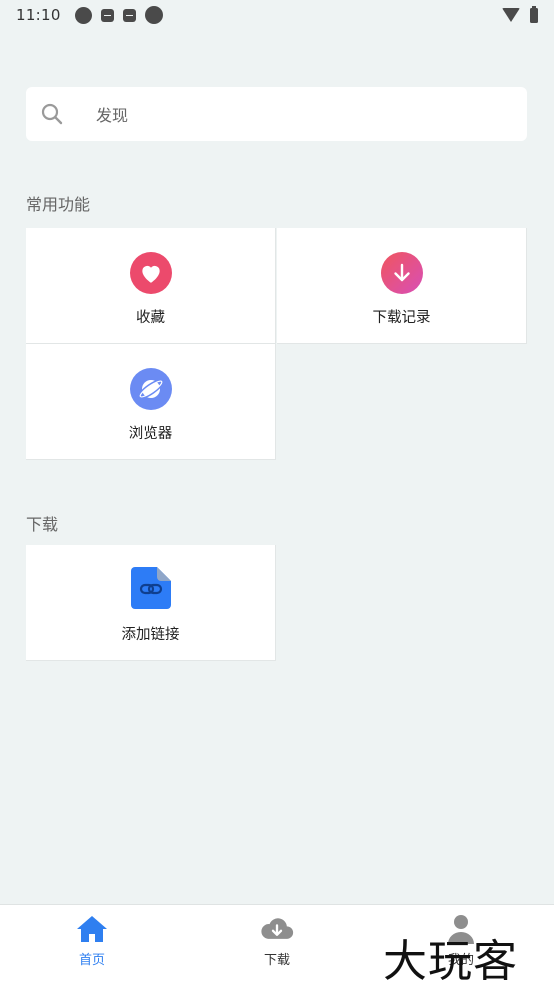 This screenshot has height=986, width=554. I want to click on notification-icons, so click(118, 15).